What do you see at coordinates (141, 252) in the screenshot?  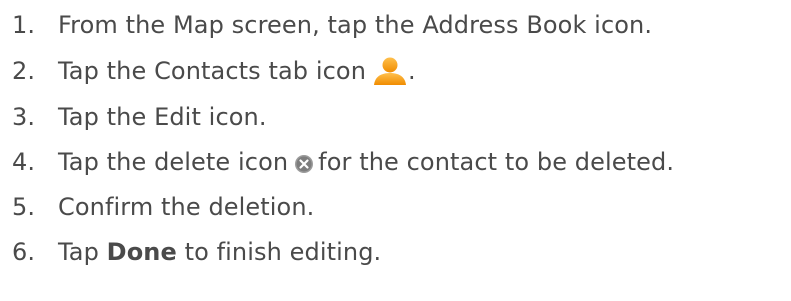 I see `done-label: Done` at bounding box center [141, 252].